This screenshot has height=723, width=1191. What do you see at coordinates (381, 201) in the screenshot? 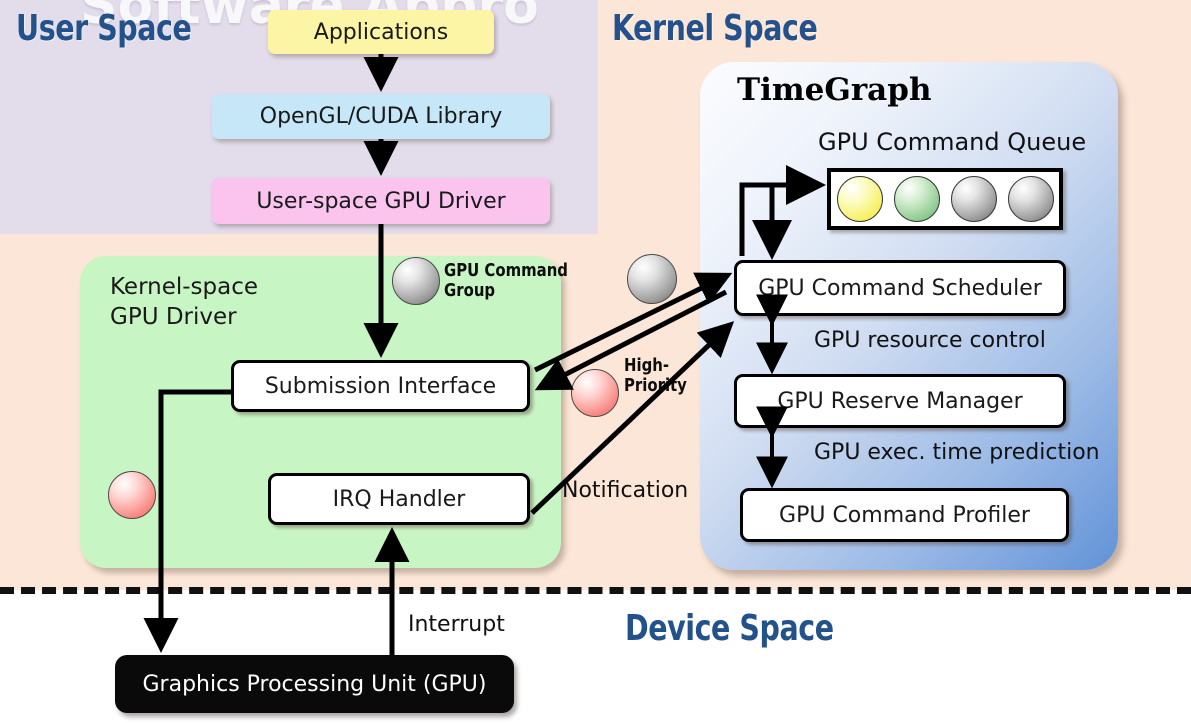
I see `node-user-space-gpu-driver: User-space GPU Driver` at bounding box center [381, 201].